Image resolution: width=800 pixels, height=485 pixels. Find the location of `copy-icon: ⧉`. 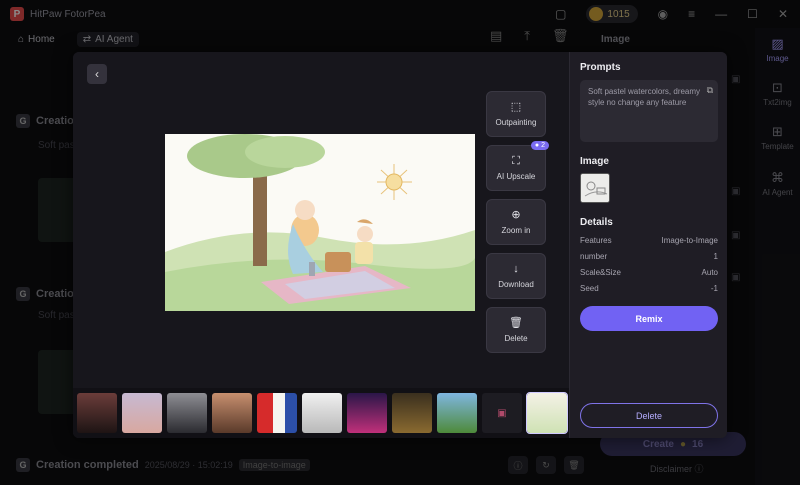

copy-icon: ⧉ is located at coordinates (710, 90).